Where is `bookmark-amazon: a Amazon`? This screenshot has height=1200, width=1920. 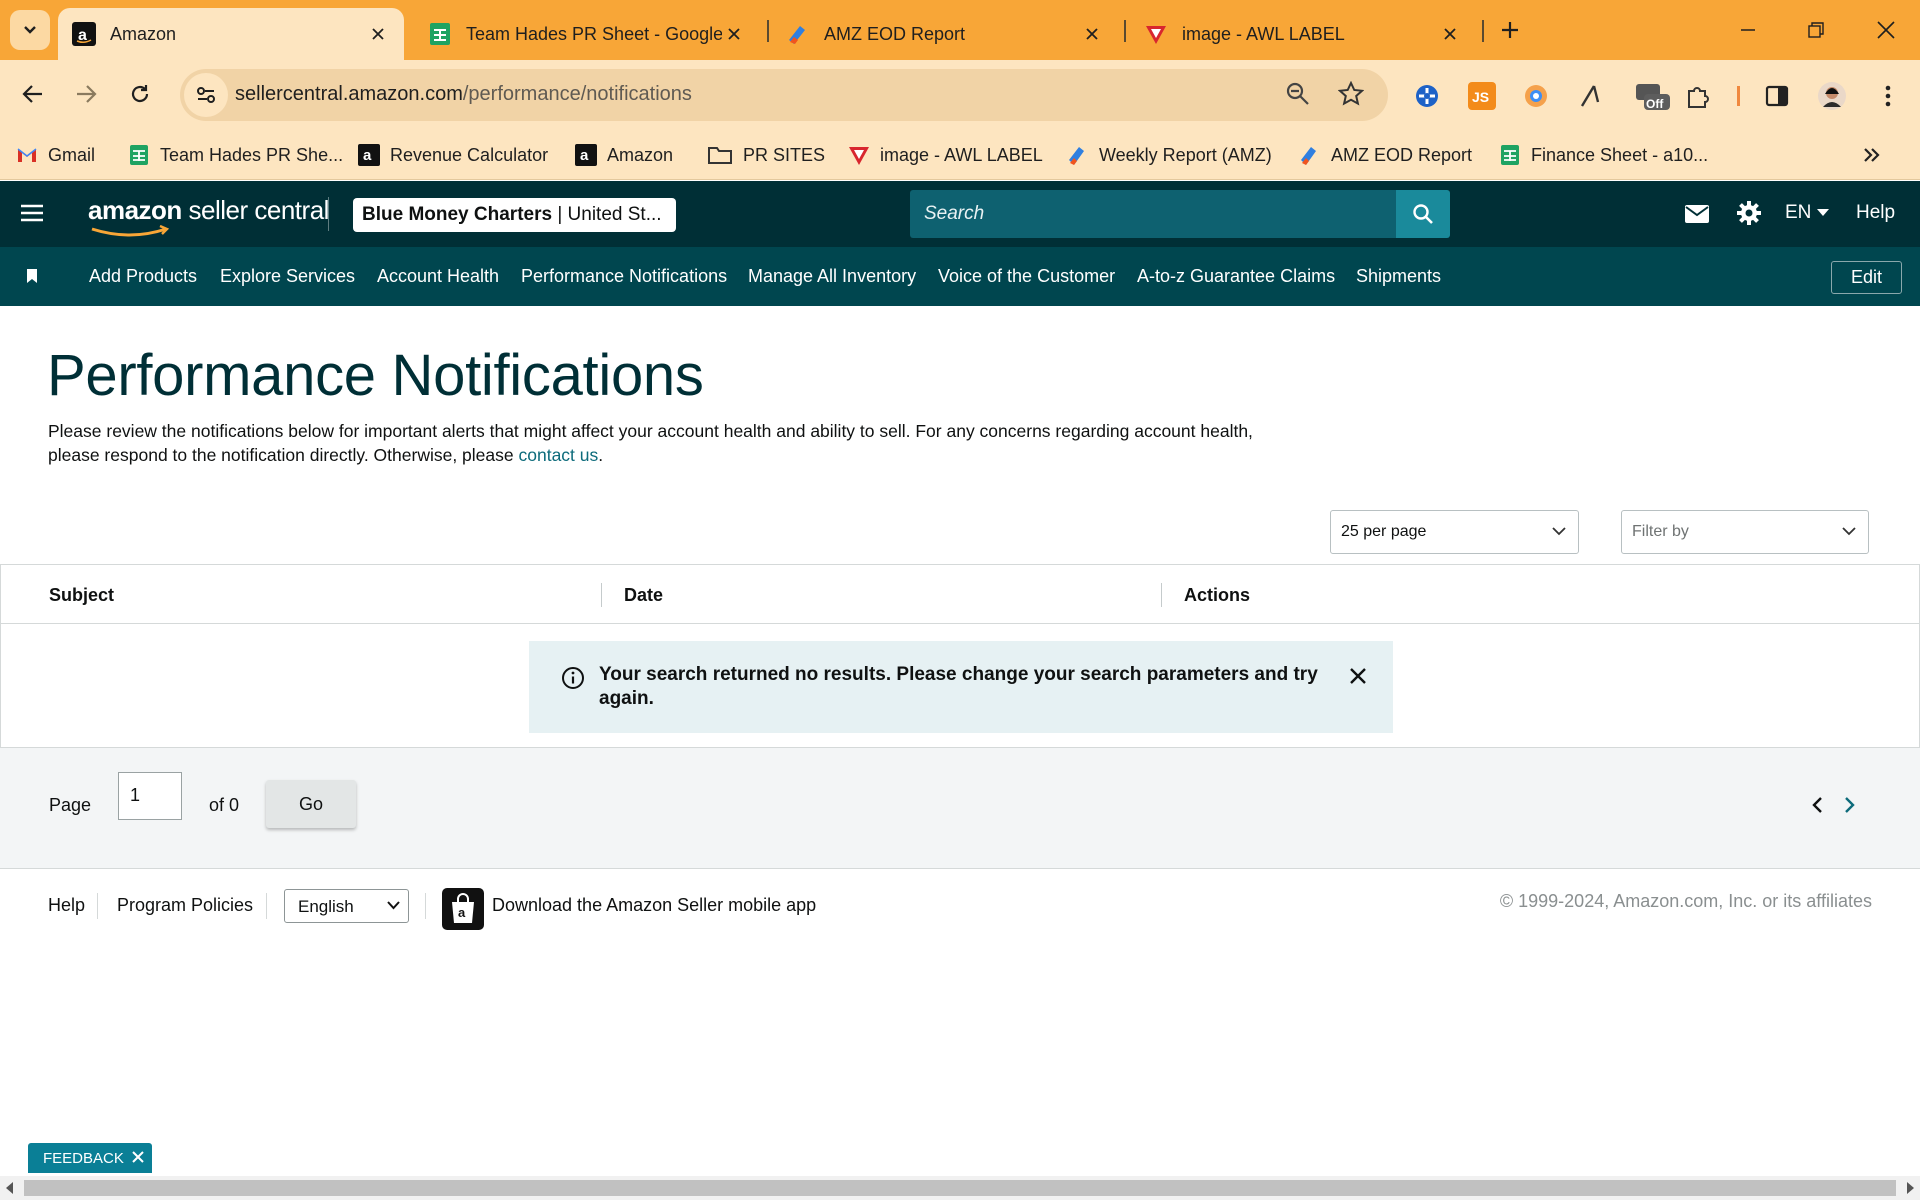
bookmark-amazon: a Amazon is located at coordinates (624, 155).